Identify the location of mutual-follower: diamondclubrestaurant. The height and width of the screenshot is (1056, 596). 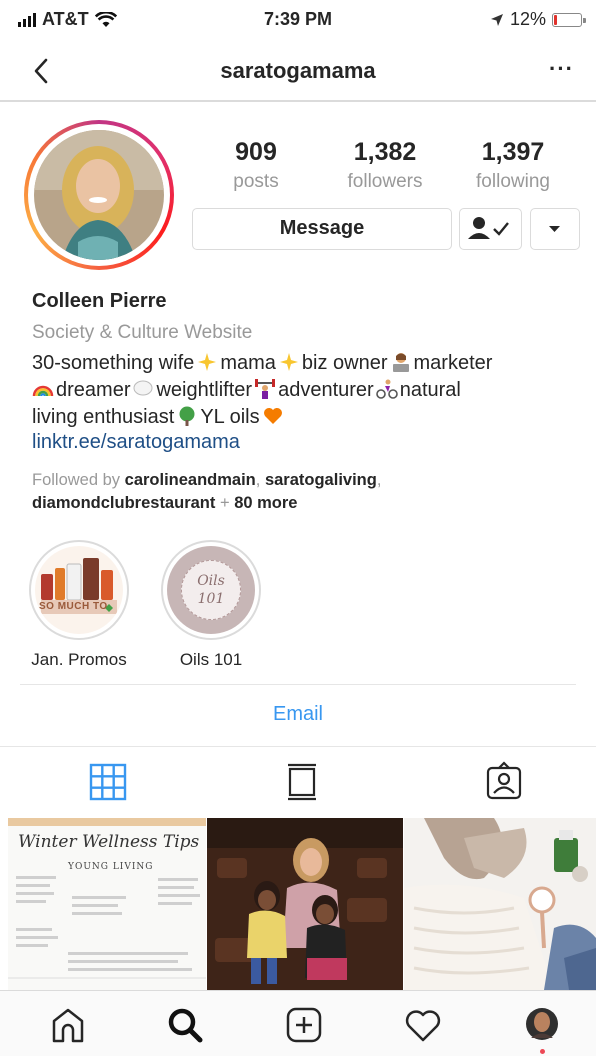
(124, 503).